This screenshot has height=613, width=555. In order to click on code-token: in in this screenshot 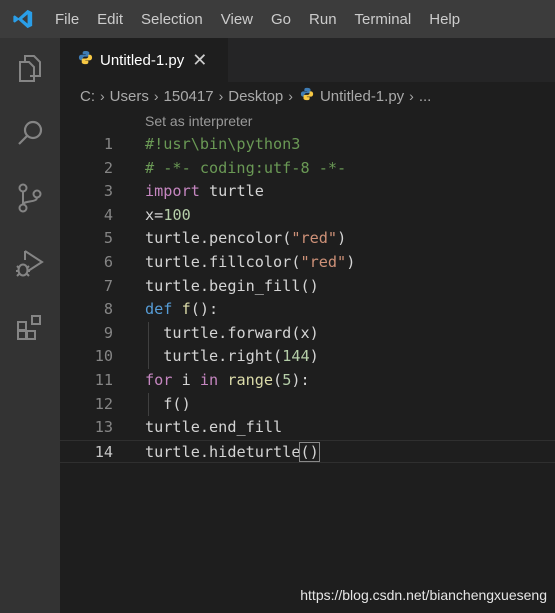, I will do `click(209, 380)`.